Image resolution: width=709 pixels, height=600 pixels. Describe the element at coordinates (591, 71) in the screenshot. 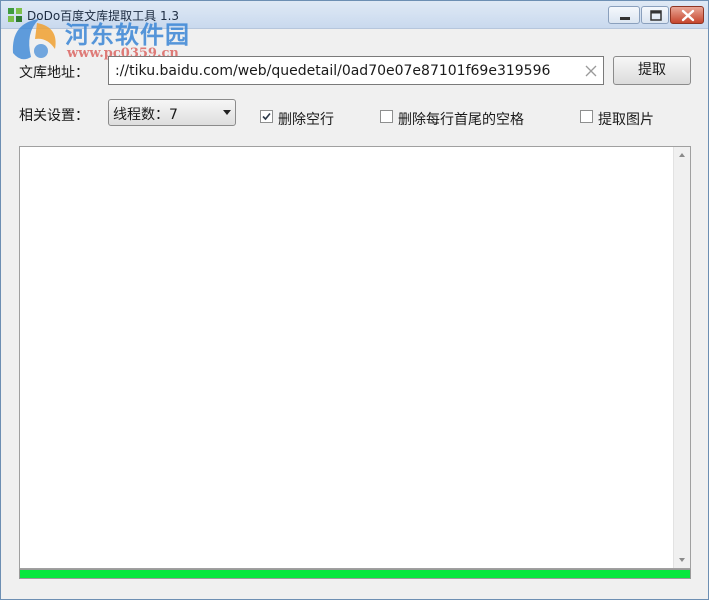

I see `clear-icon` at that location.